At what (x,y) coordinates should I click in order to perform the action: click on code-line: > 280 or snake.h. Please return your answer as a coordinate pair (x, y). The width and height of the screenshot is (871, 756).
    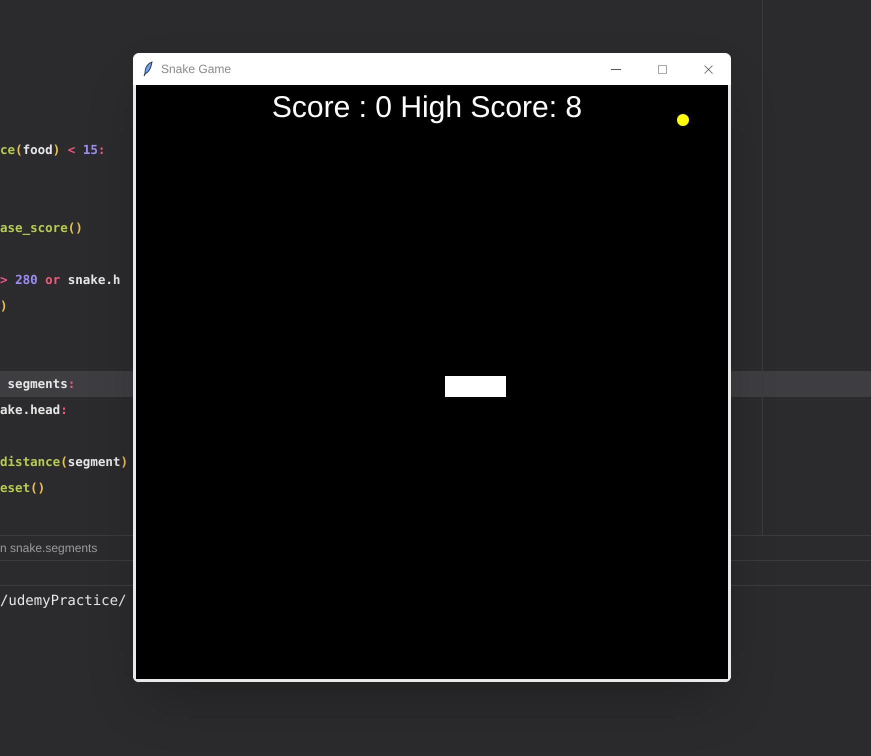
    Looking at the image, I should click on (60, 280).